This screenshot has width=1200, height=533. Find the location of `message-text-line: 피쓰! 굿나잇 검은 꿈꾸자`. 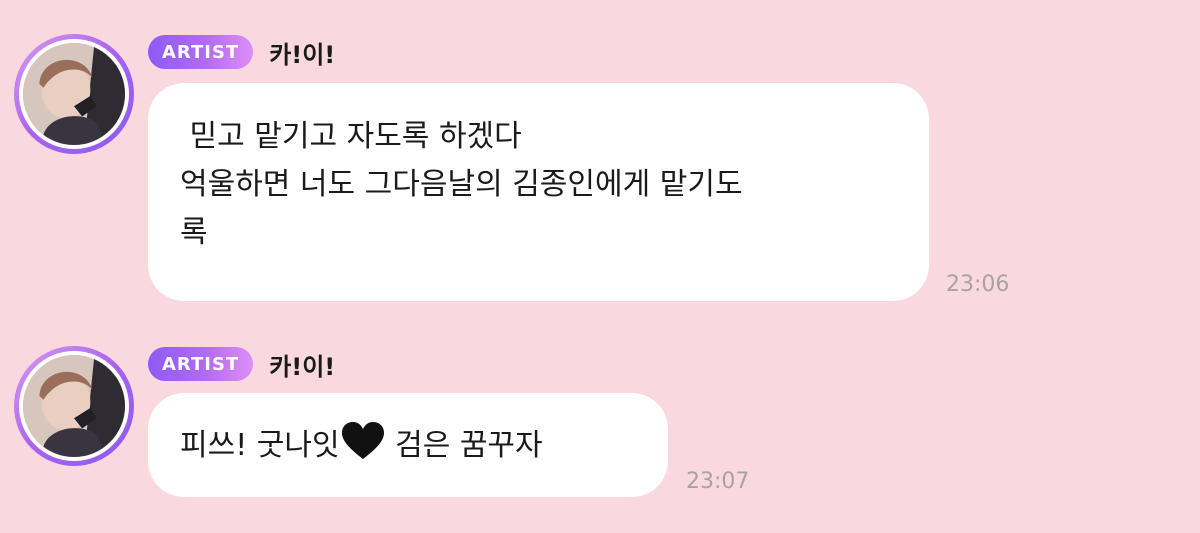

message-text-line: 피쓰! 굿나잇 검은 꿈꾸자 is located at coordinates (409, 445).